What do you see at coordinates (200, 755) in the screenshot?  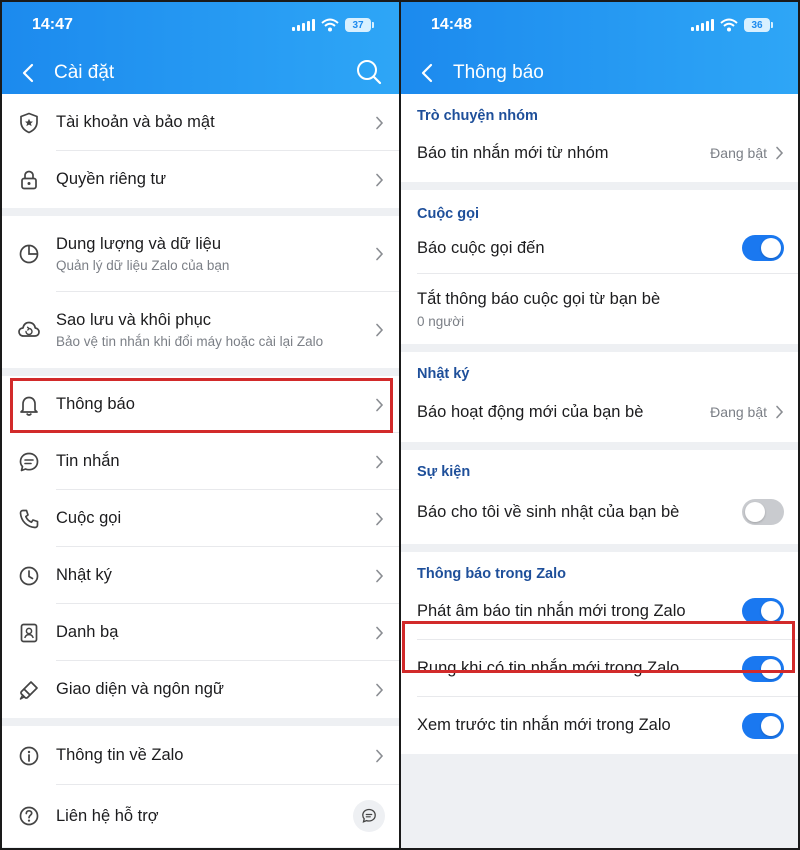 I see `settings-item-about-zalo: Thông tin về Zalo` at bounding box center [200, 755].